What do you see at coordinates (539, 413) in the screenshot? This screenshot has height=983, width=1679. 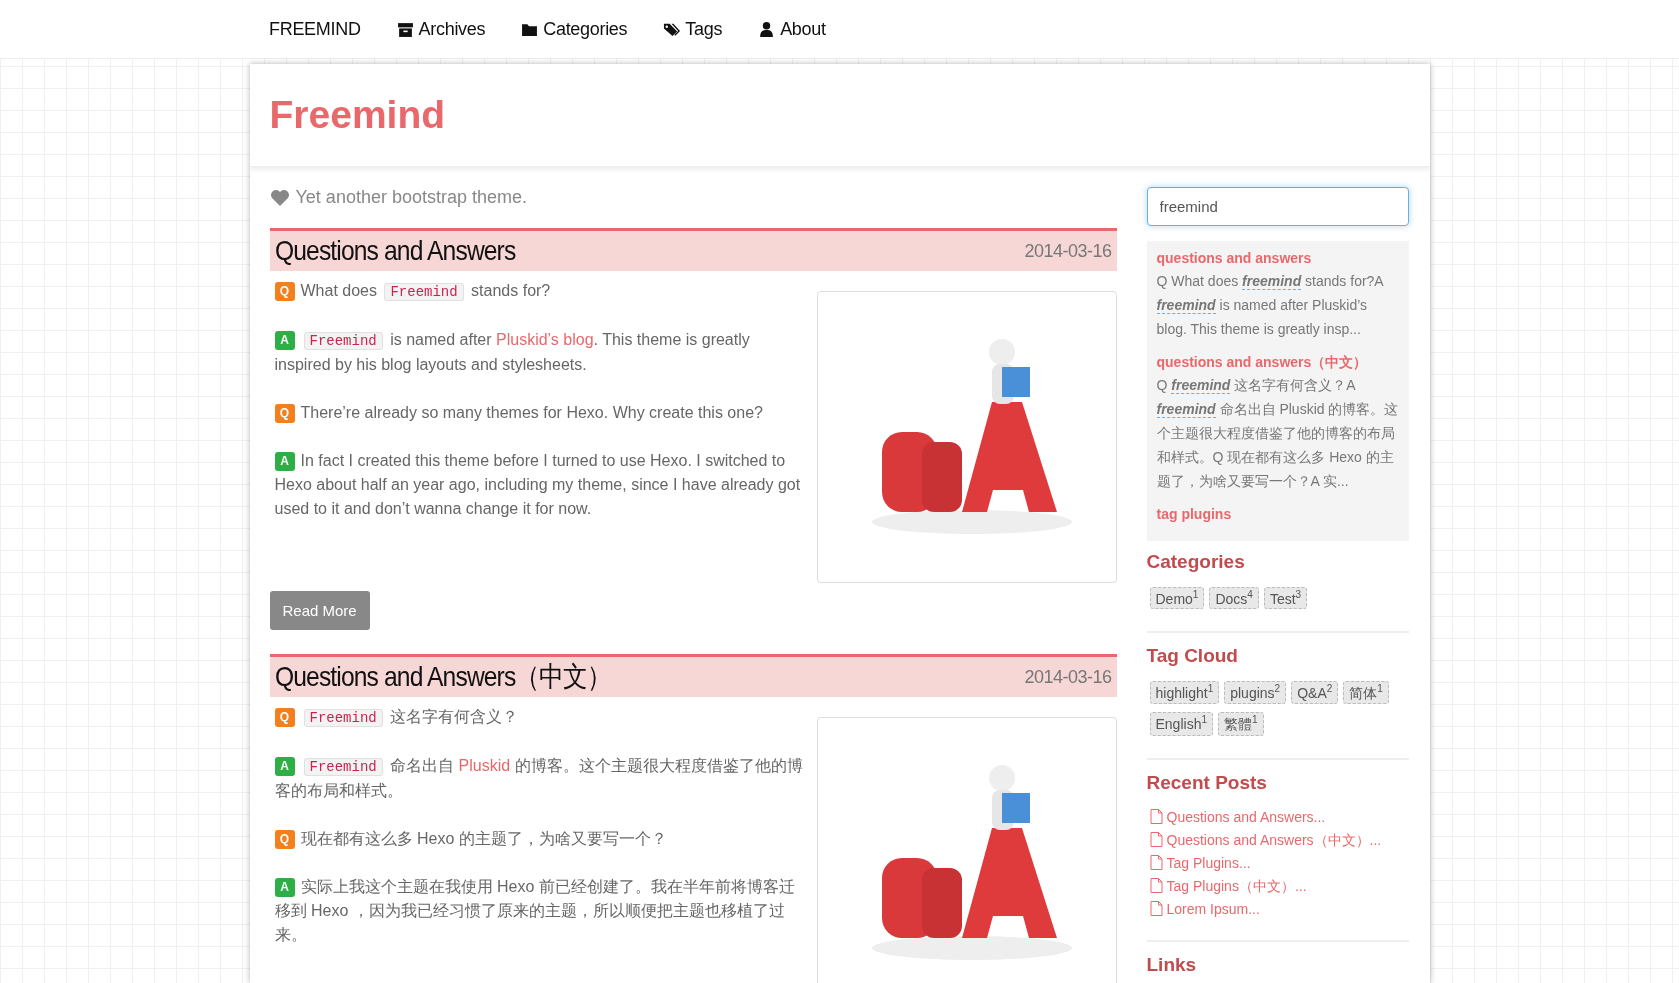 I see `paragraph: Q There’re already so many themes for Hexo. Why create this one?` at bounding box center [539, 413].